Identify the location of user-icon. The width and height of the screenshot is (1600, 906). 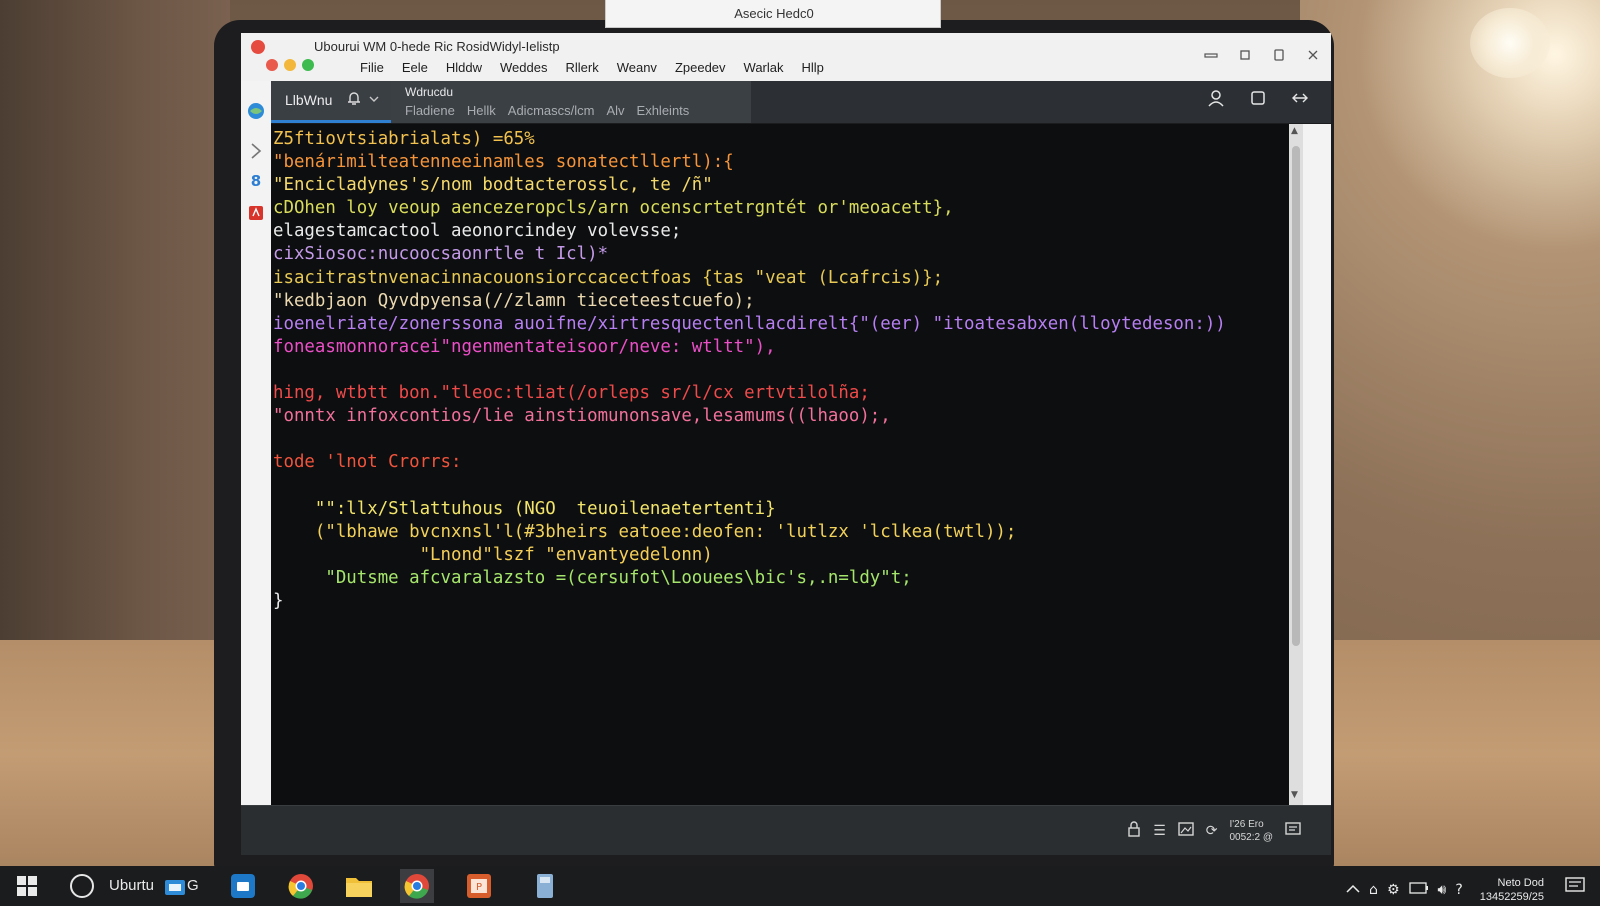
(1216, 98).